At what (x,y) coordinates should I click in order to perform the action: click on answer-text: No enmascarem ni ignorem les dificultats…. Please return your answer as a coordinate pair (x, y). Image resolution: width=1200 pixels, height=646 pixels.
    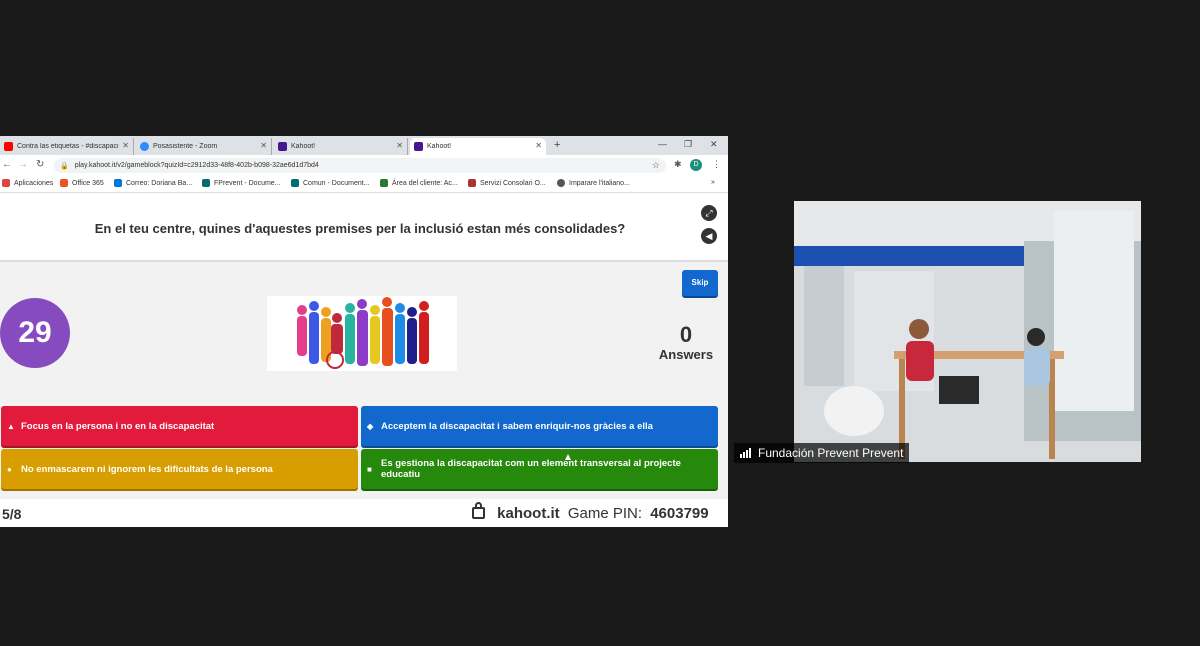
    Looking at the image, I should click on (147, 469).